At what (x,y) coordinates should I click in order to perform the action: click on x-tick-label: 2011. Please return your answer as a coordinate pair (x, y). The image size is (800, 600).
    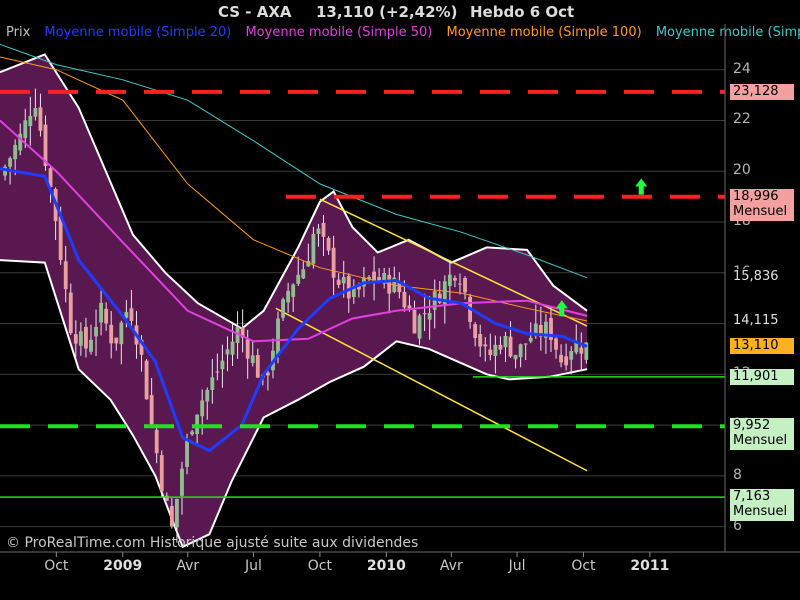
    Looking at the image, I should click on (650, 566).